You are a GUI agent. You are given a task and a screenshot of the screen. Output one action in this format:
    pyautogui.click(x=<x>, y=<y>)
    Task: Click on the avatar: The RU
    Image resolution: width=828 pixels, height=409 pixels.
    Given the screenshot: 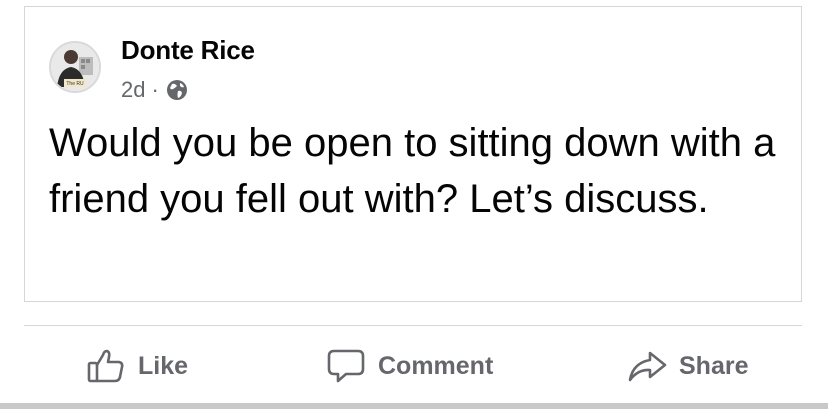 What is the action you would take?
    pyautogui.click(x=75, y=67)
    